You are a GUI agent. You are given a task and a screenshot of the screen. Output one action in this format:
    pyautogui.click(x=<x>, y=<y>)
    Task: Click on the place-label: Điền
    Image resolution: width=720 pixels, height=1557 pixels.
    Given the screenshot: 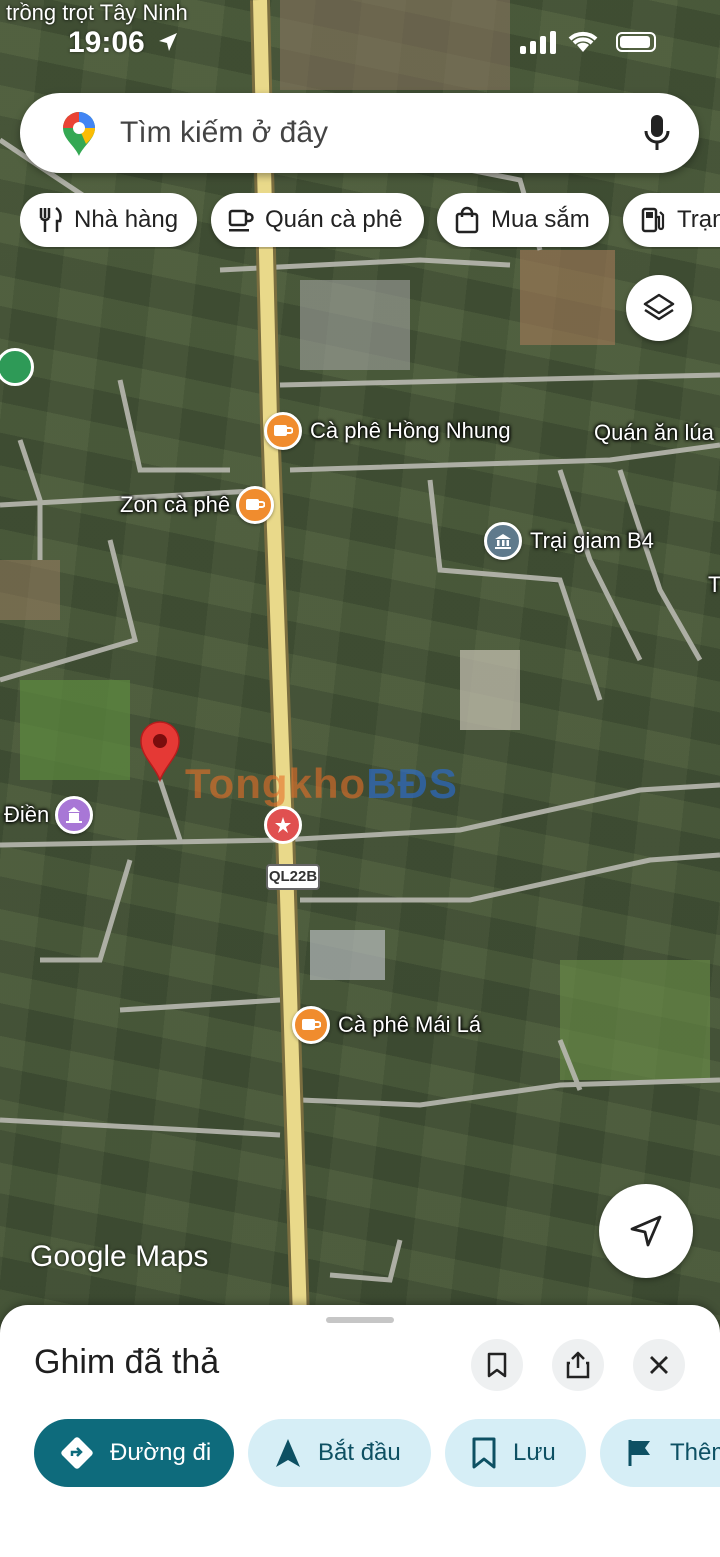 What is the action you would take?
    pyautogui.click(x=27, y=814)
    